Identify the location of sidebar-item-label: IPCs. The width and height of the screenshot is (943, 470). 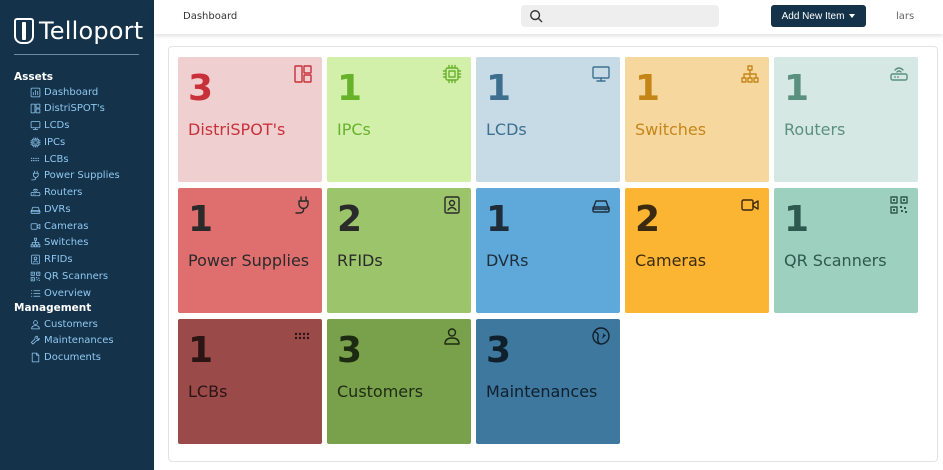
(55, 142).